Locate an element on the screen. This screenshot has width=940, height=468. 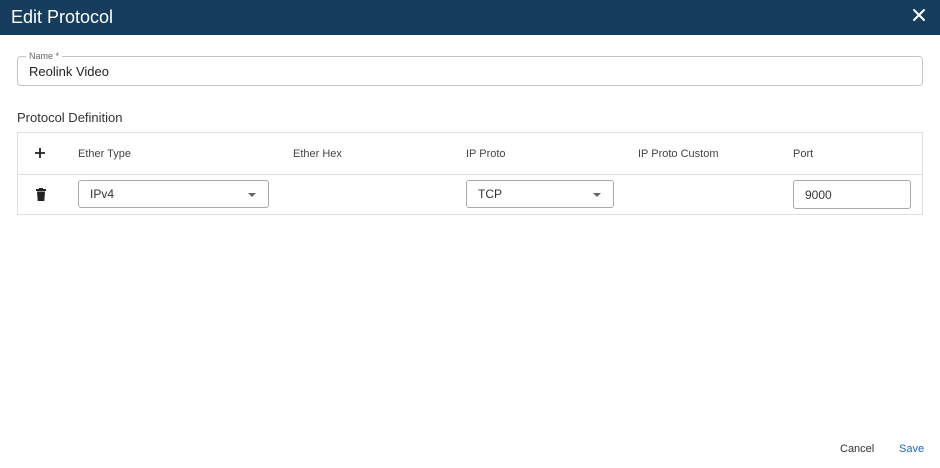
column-header-ether-hex: Ether Hex is located at coordinates (317, 154).